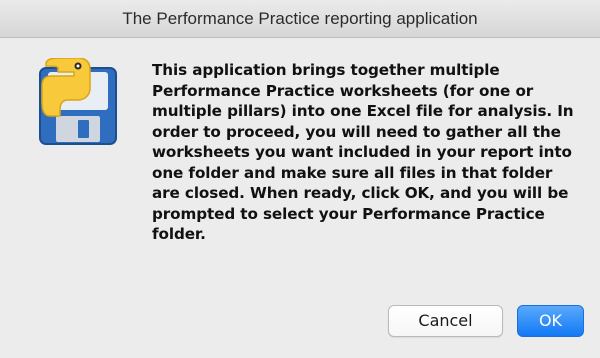 The height and width of the screenshot is (358, 600). Describe the element at coordinates (550, 321) in the screenshot. I see `ok-button: OK` at that location.